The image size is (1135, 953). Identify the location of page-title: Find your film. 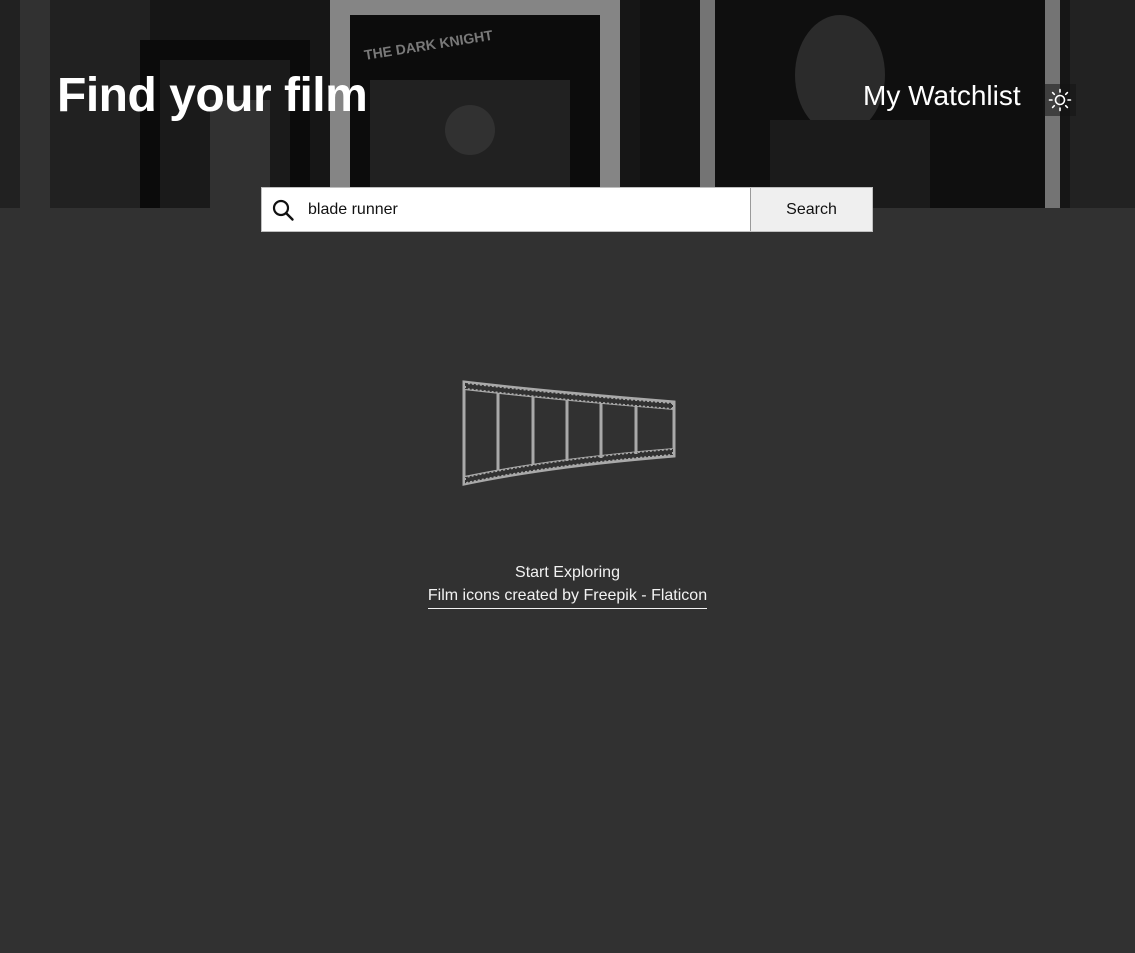
(212, 95).